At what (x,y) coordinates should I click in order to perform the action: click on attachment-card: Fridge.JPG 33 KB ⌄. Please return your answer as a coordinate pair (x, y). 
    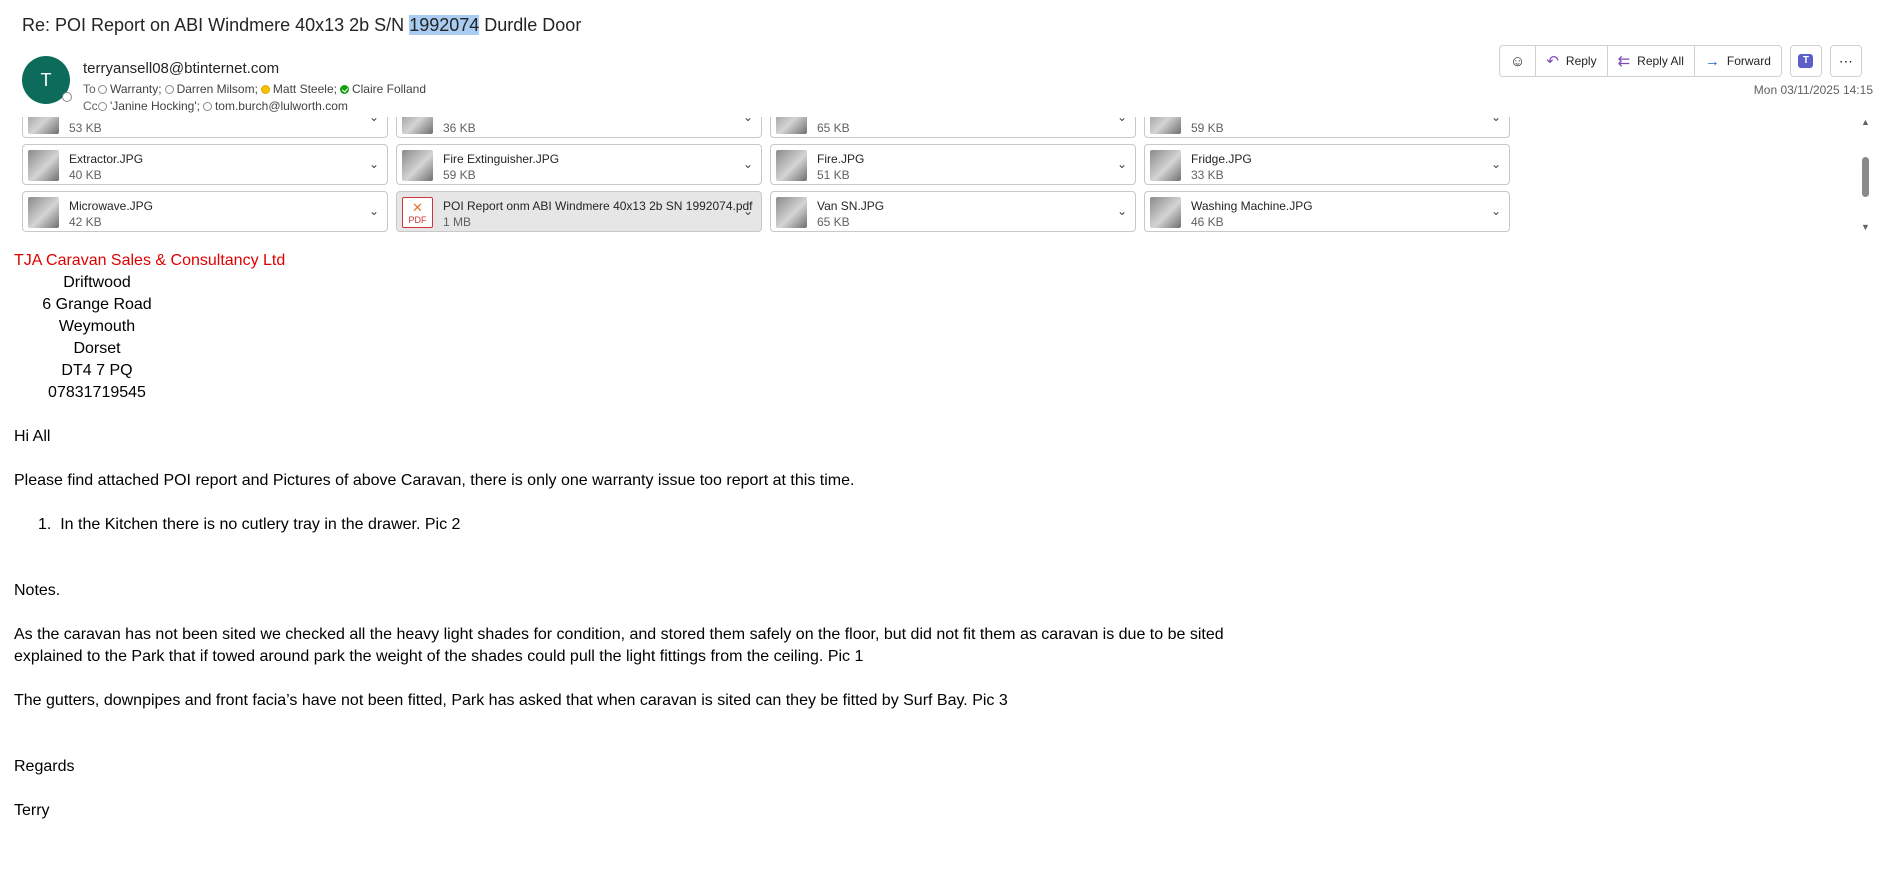
    Looking at the image, I should click on (1327, 164).